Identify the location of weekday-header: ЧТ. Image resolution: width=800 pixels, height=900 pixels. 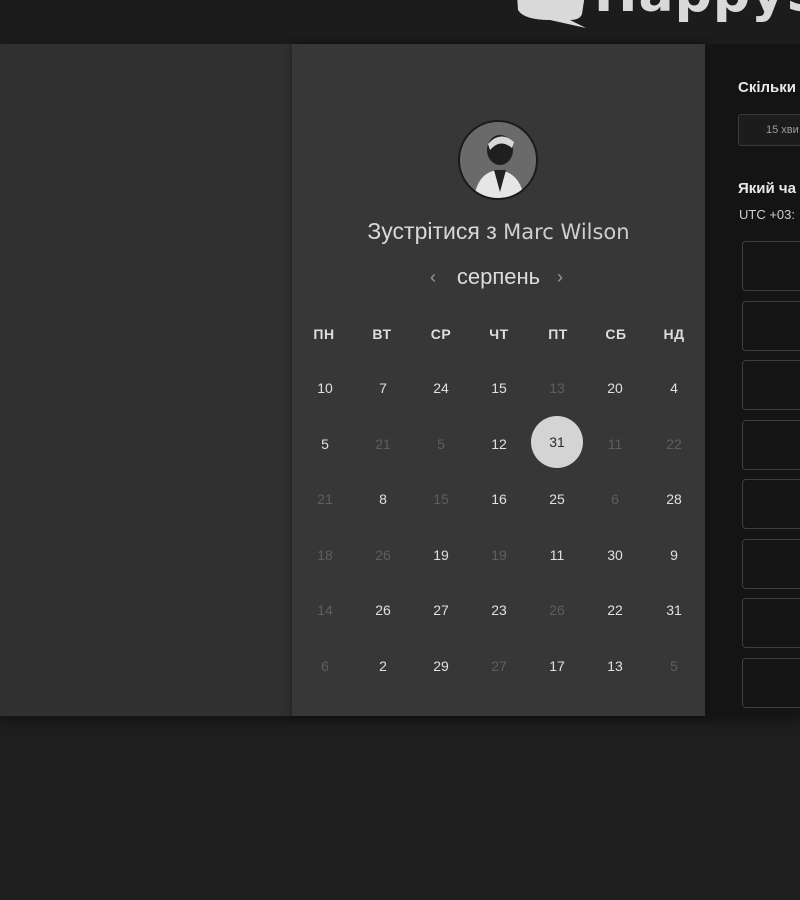
(499, 334).